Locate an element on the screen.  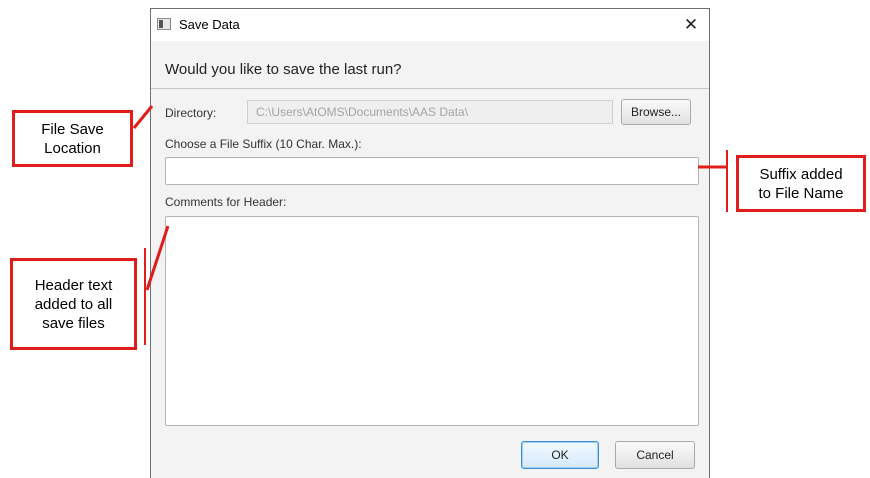
suffix-callout-text: Suffix added to File Name is located at coordinates (801, 183).